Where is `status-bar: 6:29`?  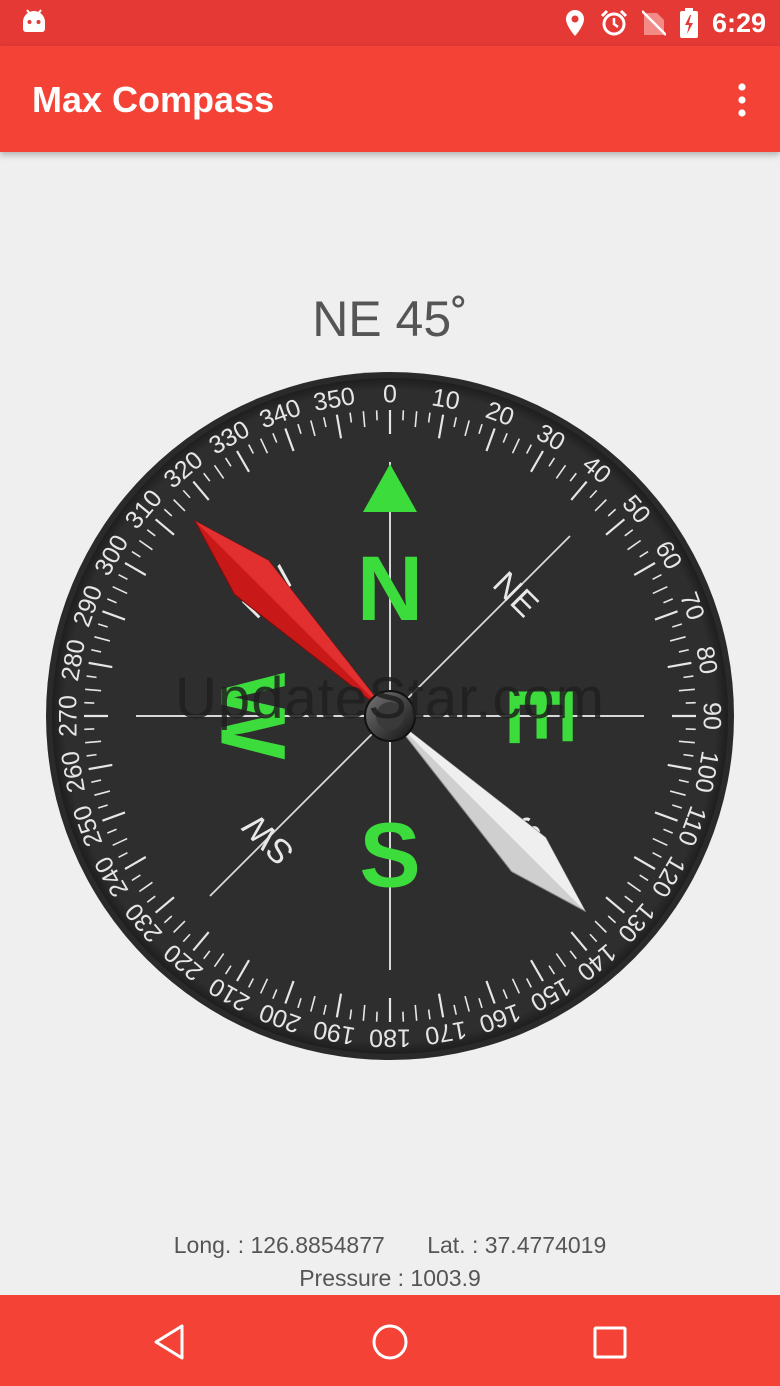 status-bar: 6:29 is located at coordinates (390, 23).